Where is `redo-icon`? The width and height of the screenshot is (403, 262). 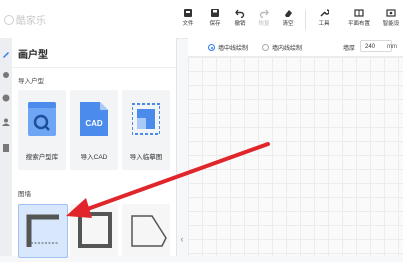 redo-icon is located at coordinates (264, 13).